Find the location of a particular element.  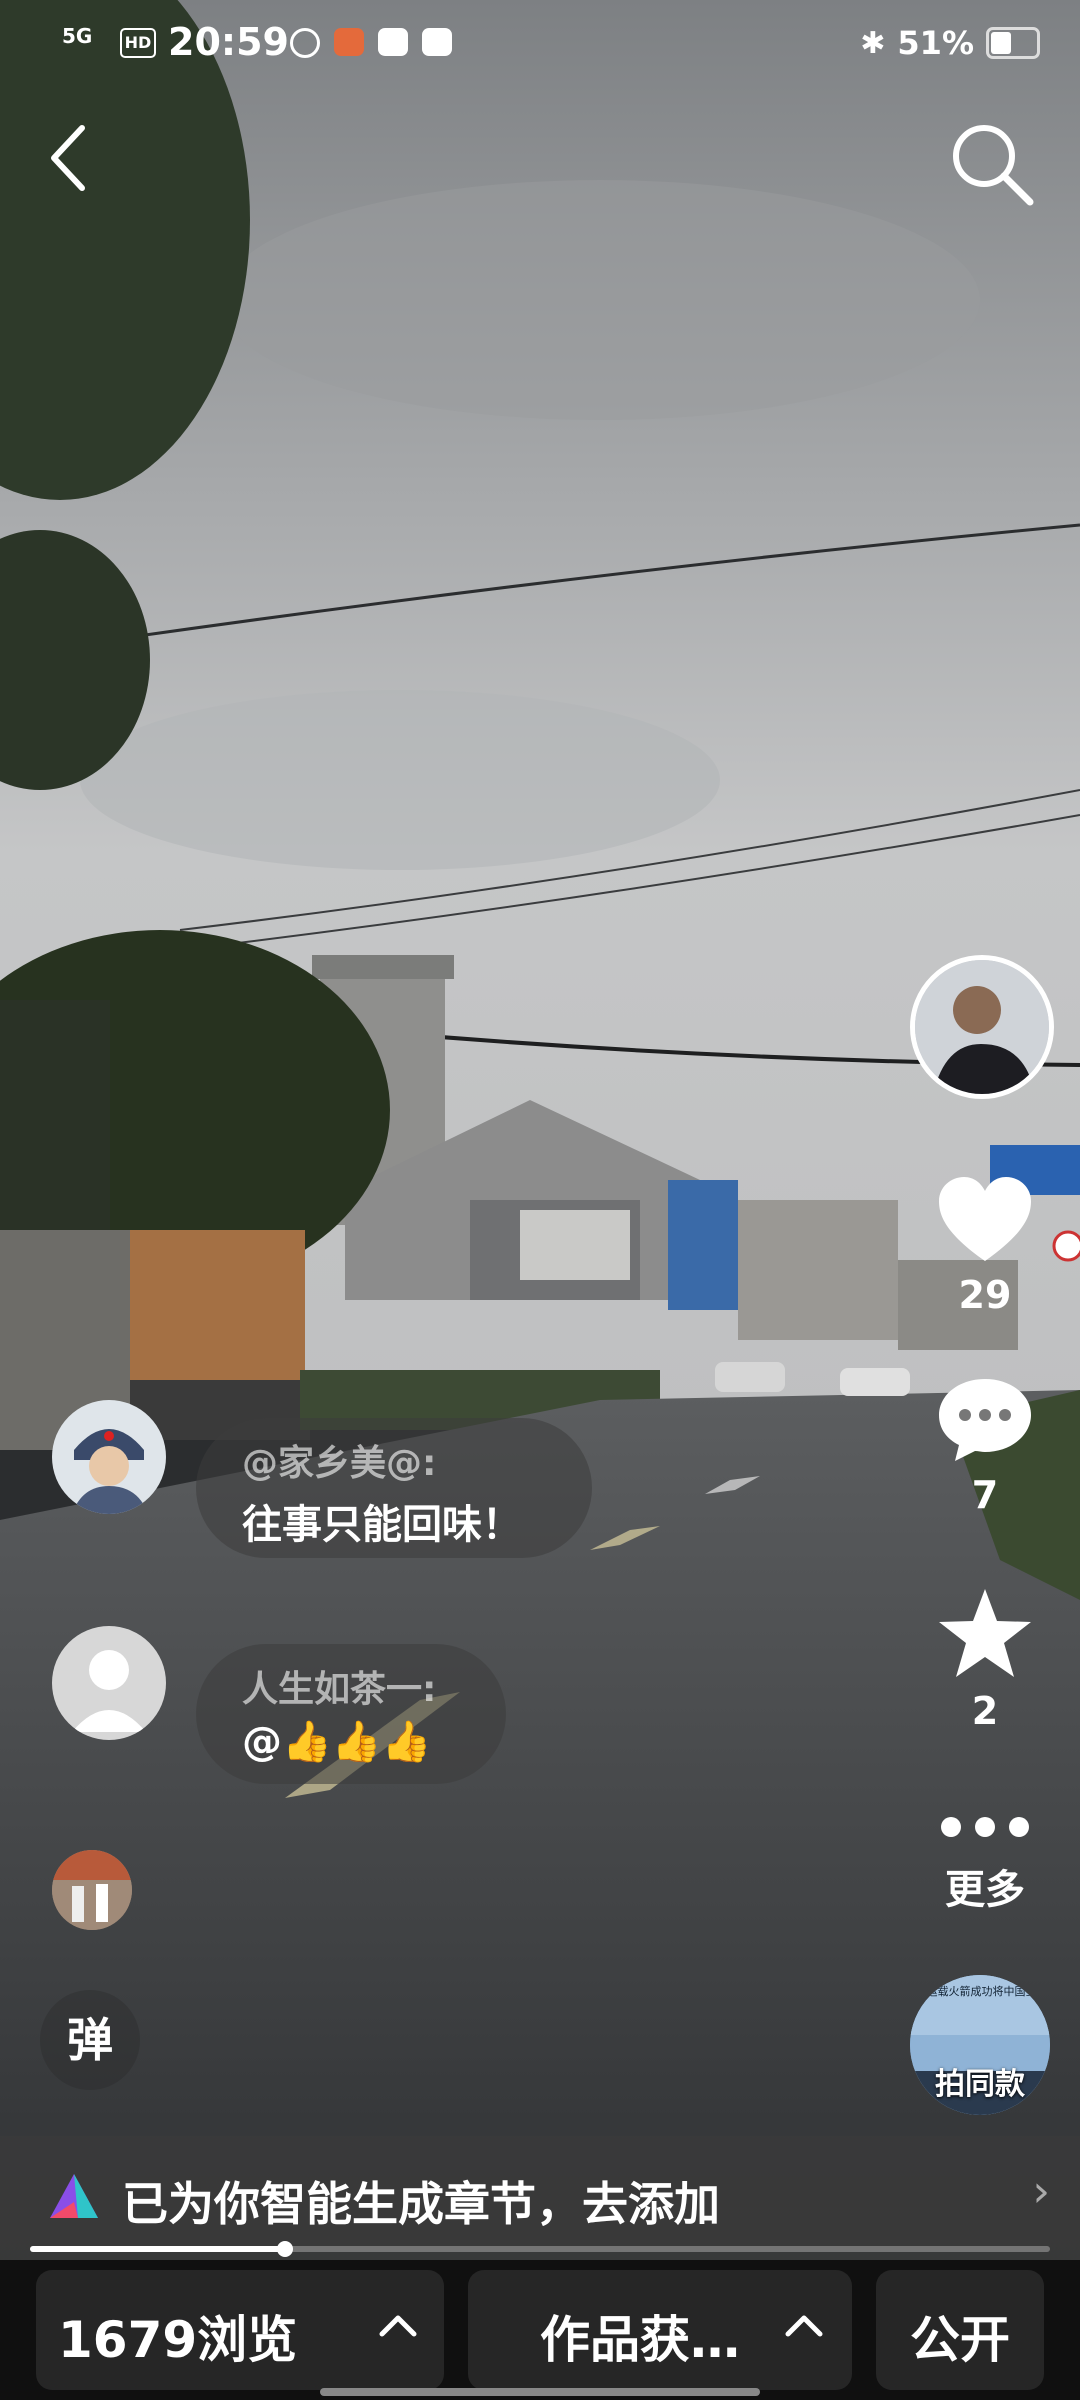

views-label: 1679浏览 is located at coordinates (178, 2340).